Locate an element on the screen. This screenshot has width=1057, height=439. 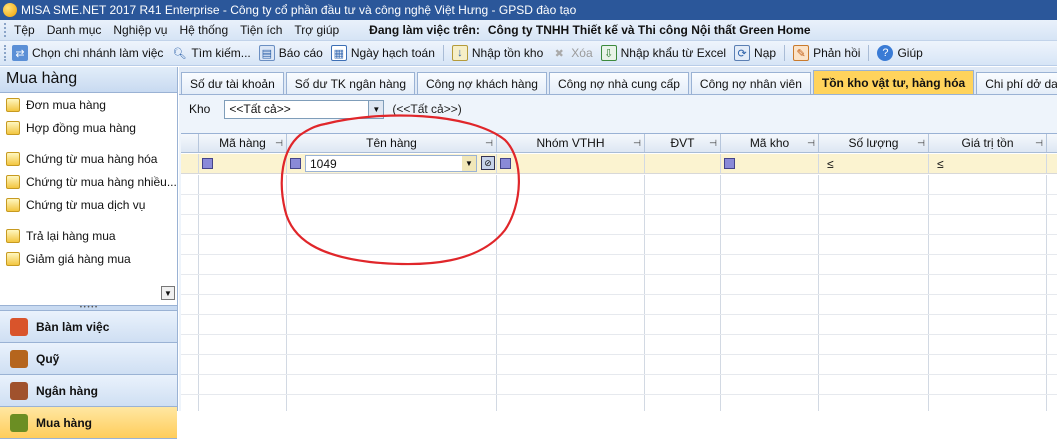
refresh-button: ⟳ Nạp is located at coordinates (755, 53).